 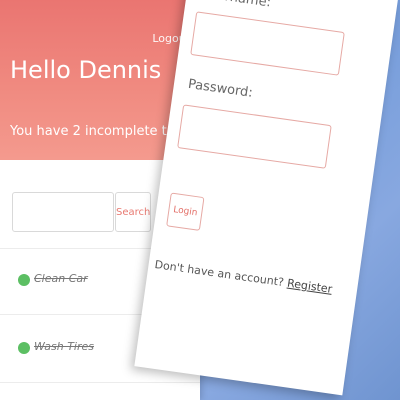 I want to click on task-label: Wash Tires, so click(x=64, y=346).